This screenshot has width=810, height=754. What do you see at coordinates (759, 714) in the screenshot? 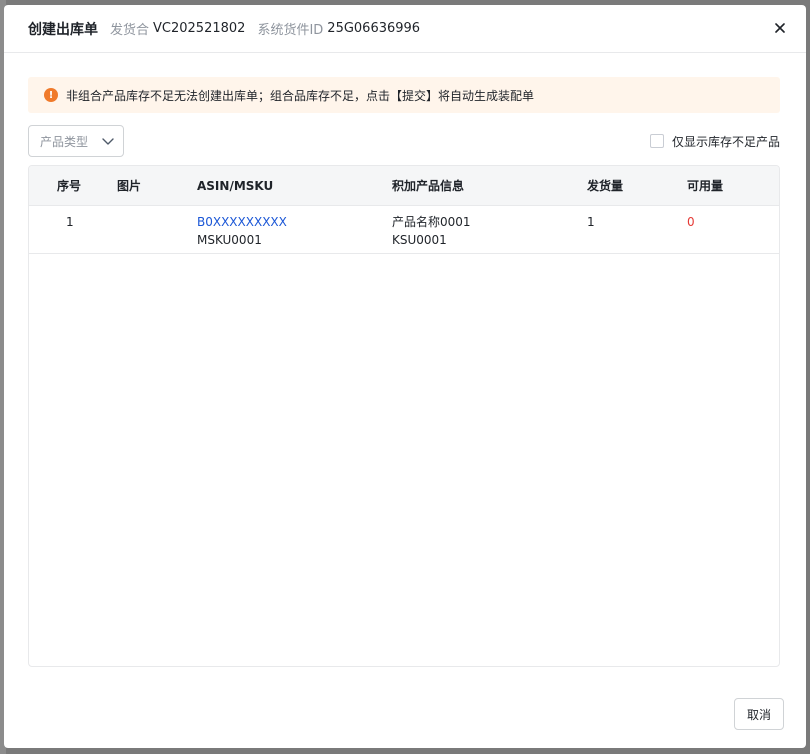
I see `cancel-button: 取消` at bounding box center [759, 714].